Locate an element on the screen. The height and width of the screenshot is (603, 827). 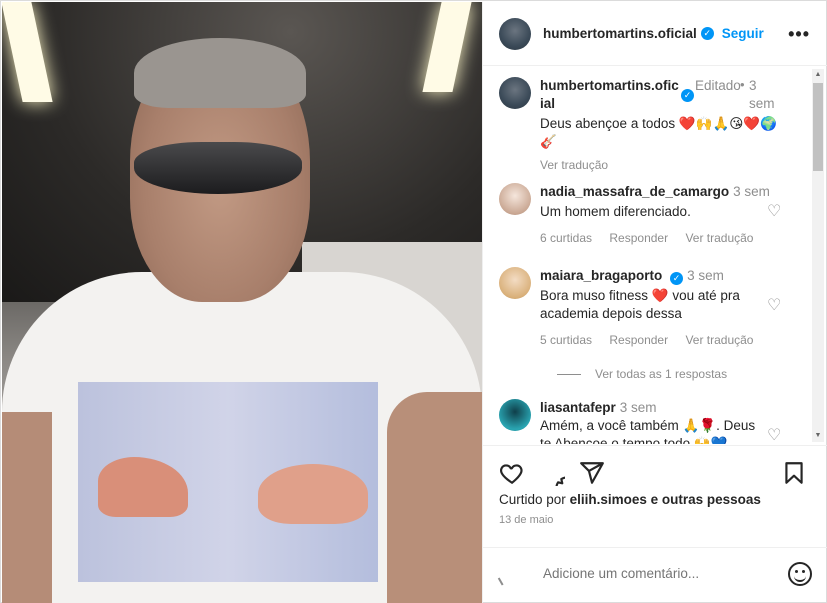
caption-text: Deus abençoe a todos ❤️🙌🙏😘❤️🌍🎸 is located at coordinates (658, 132).